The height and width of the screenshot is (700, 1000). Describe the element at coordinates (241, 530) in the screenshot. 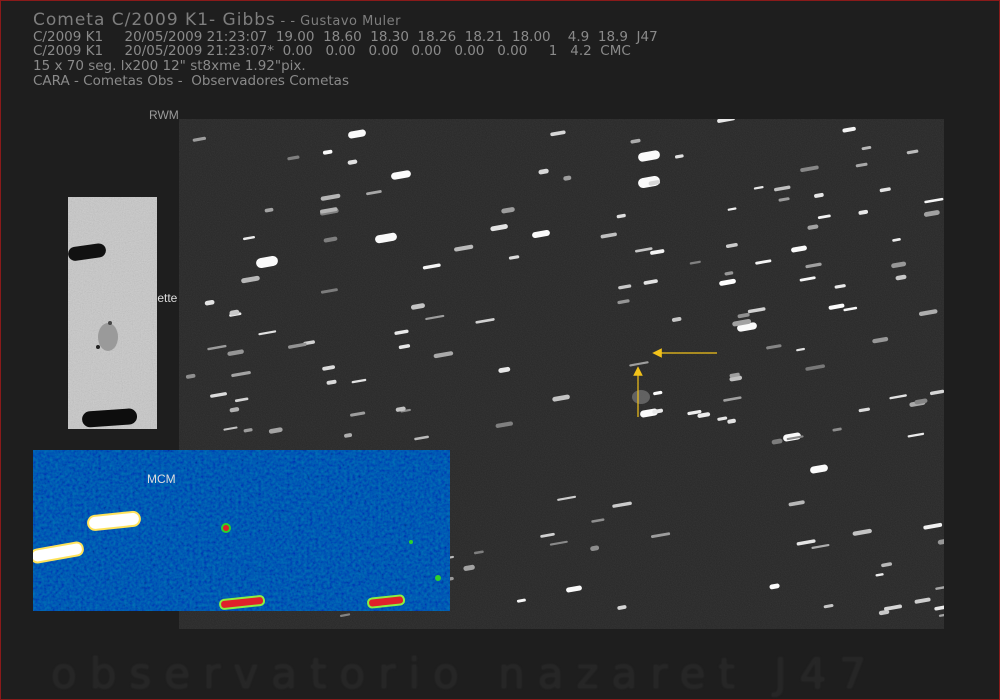

I see `false-color-comet-image` at that location.